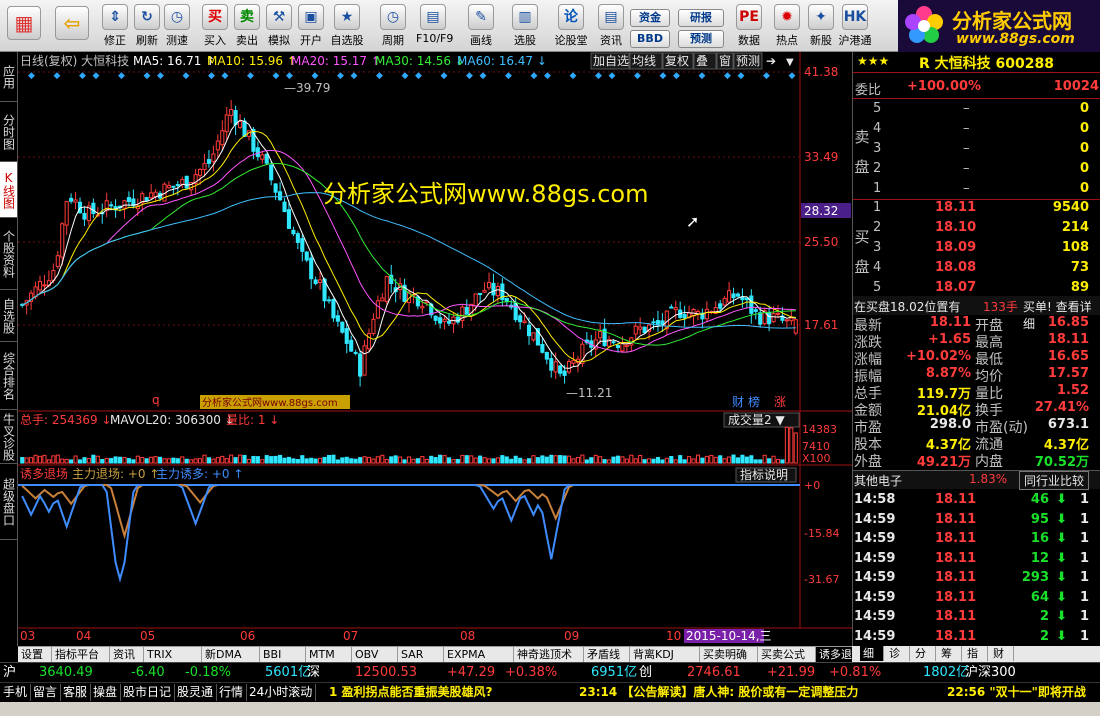 The width and height of the screenshot is (1100, 716). What do you see at coordinates (756, 419) in the screenshot?
I see `volume-select: 成交量2 ▼` at bounding box center [756, 419].